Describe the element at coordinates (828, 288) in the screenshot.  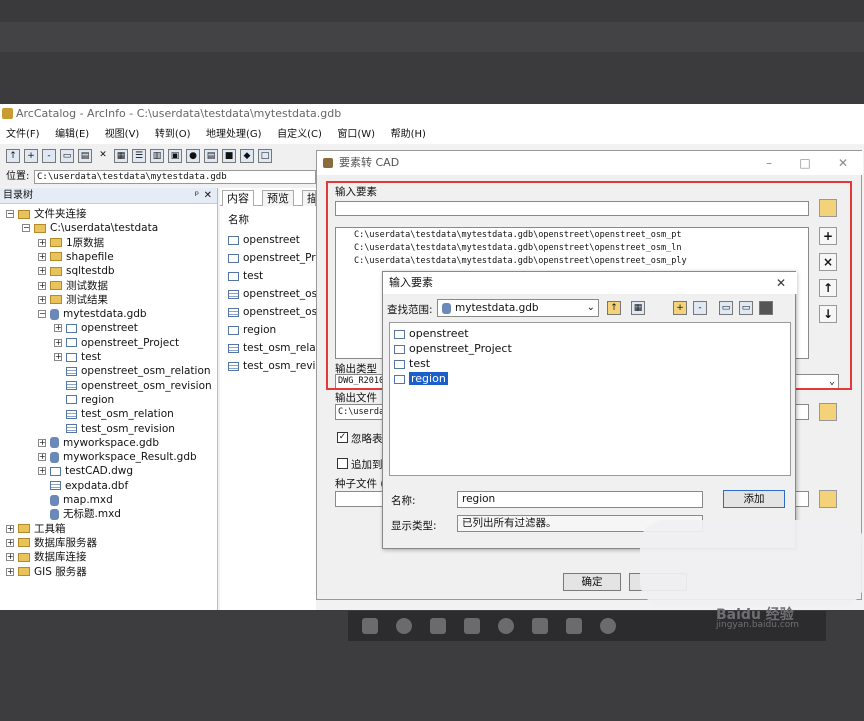
I see `move-up-icon: ↑` at that location.